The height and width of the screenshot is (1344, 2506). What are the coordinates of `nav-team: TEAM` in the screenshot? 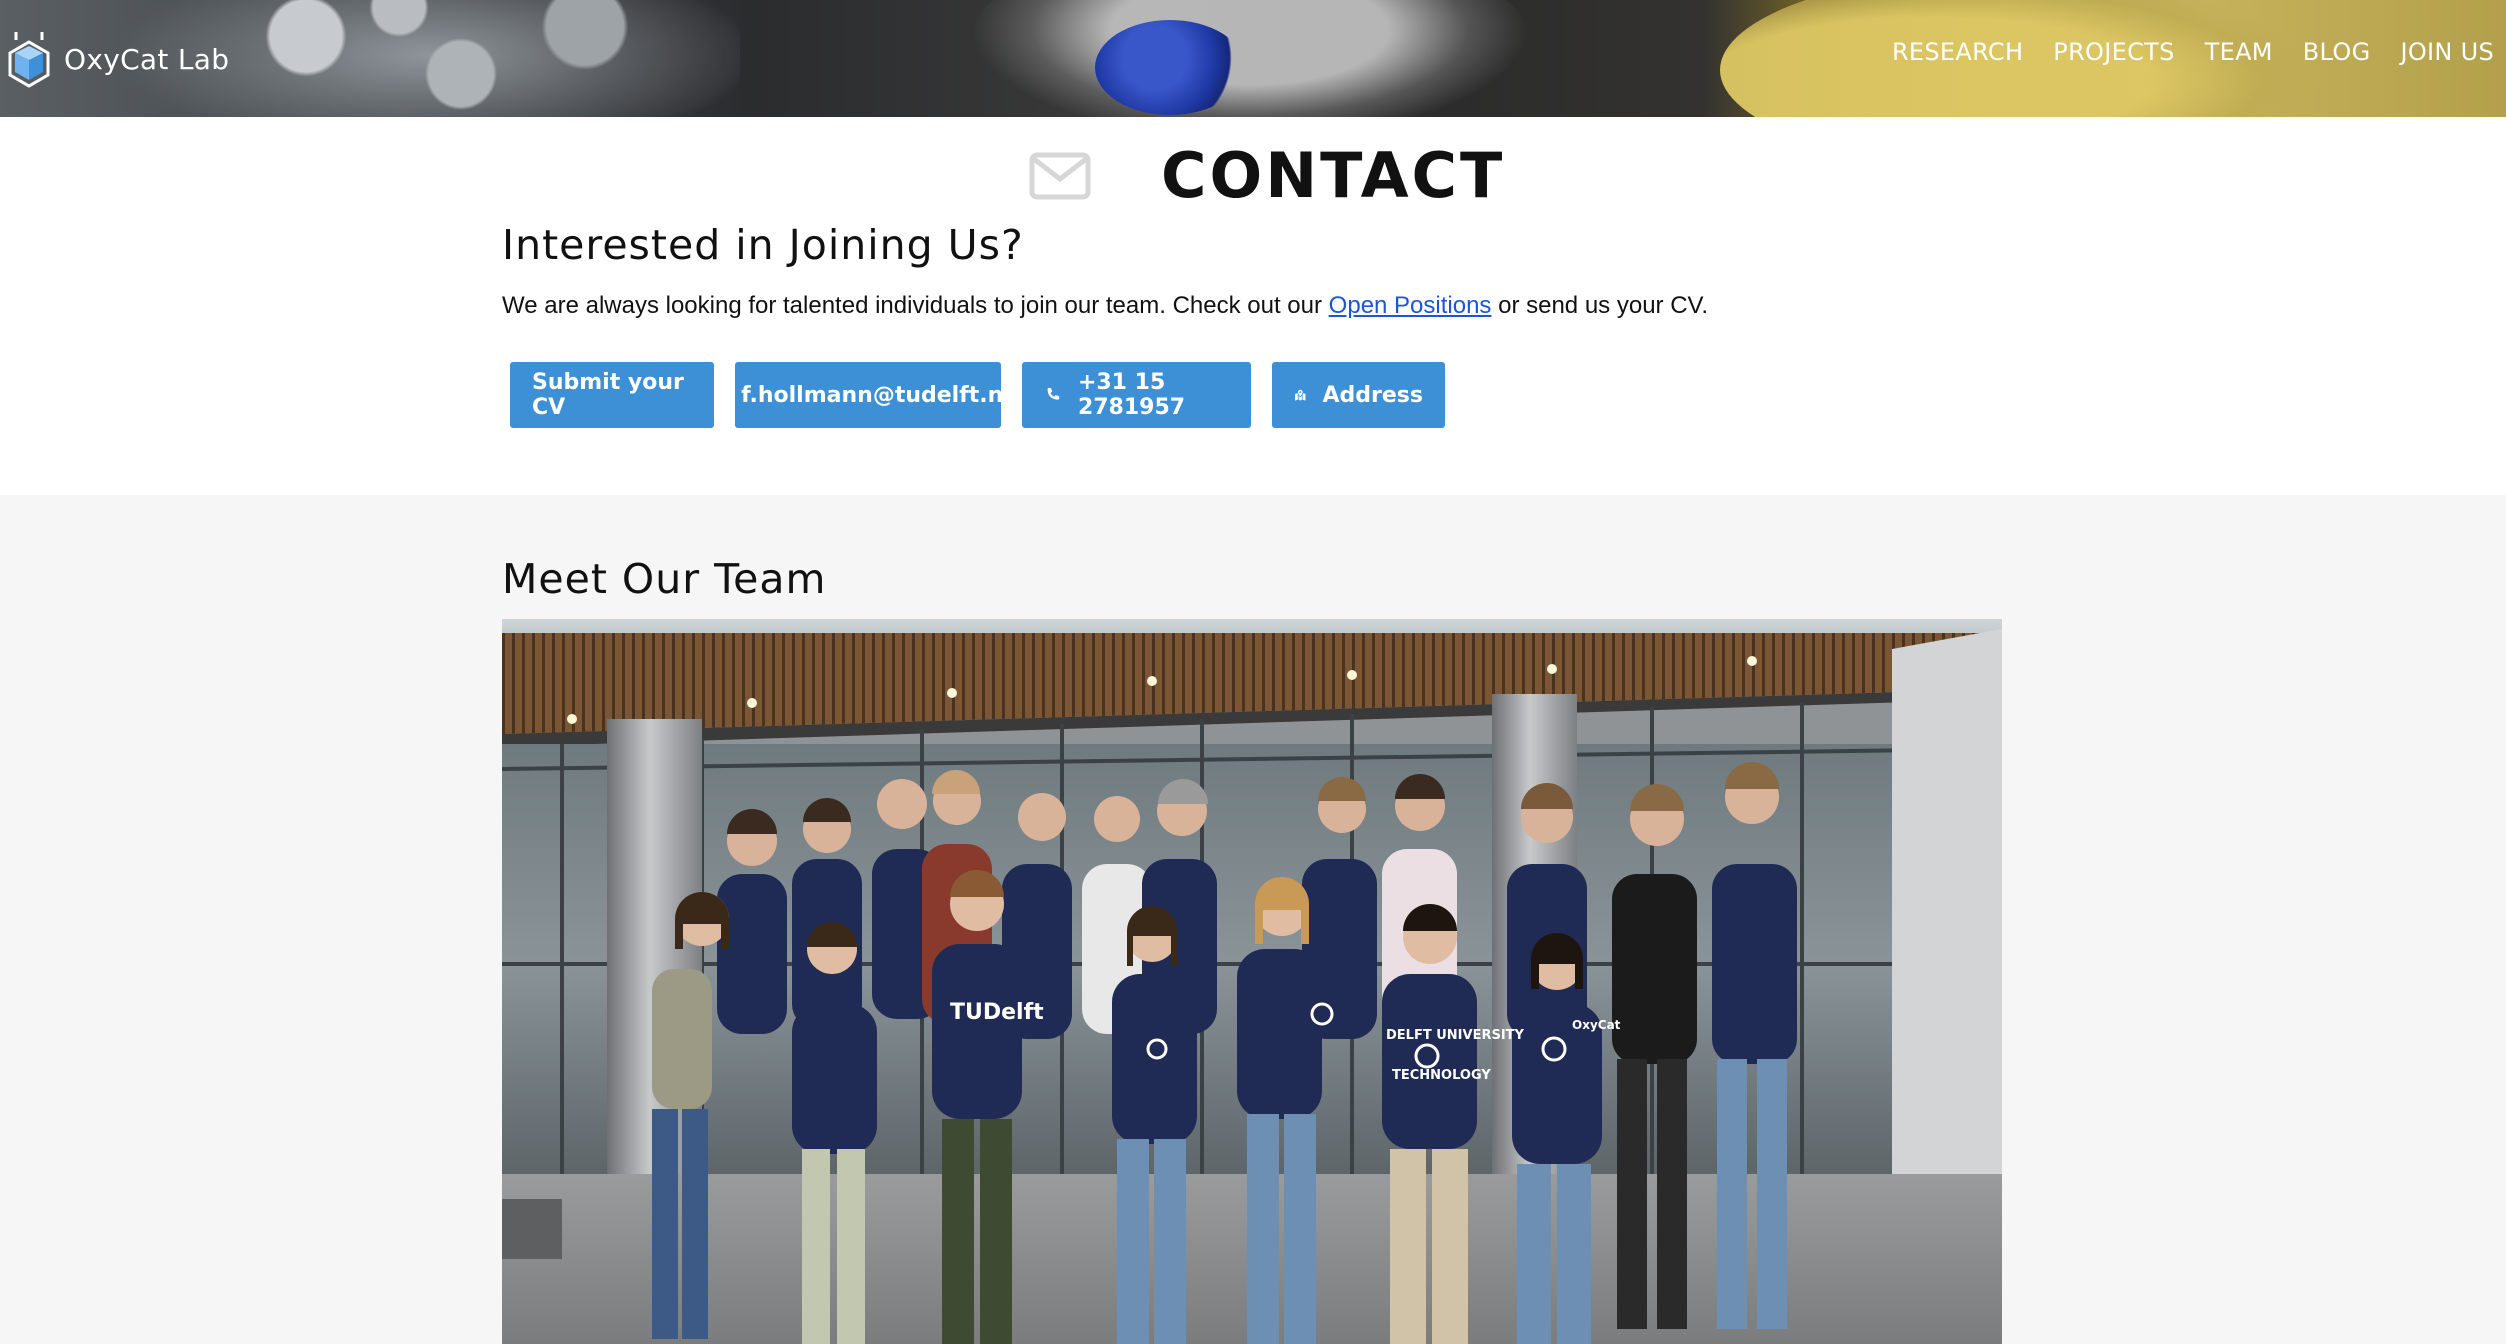 It's located at (2239, 52).